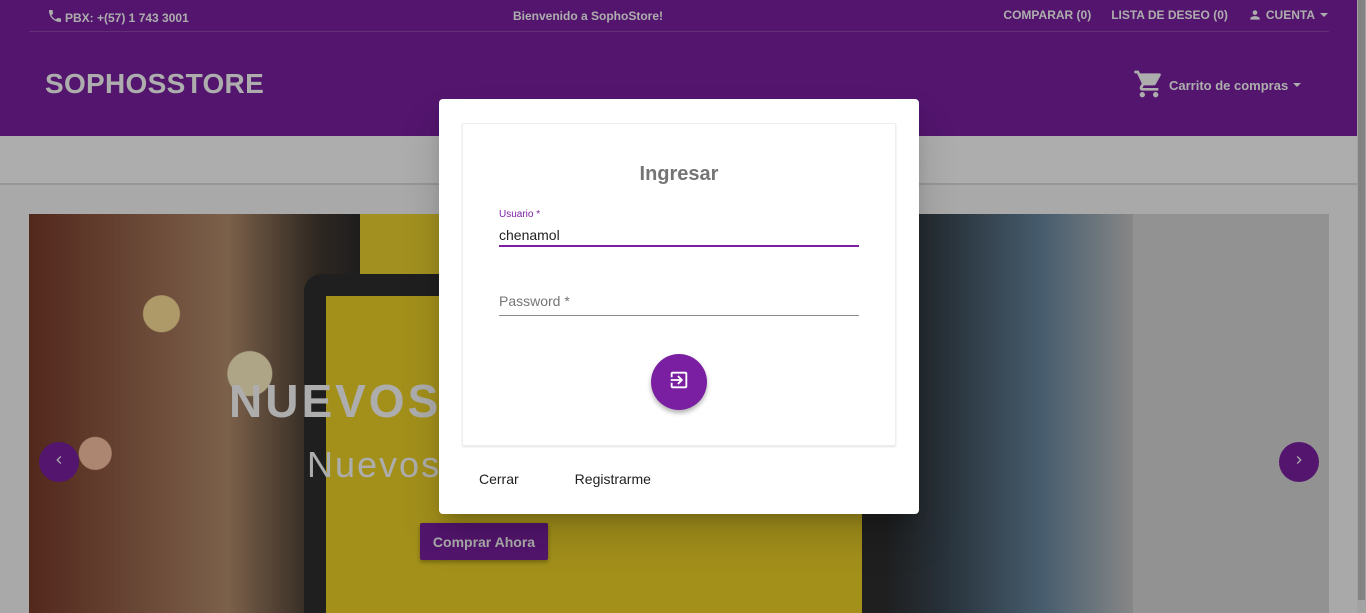 This screenshot has height=613, width=1366. Describe the element at coordinates (679, 174) in the screenshot. I see `dialog-title: Ingresar` at that location.